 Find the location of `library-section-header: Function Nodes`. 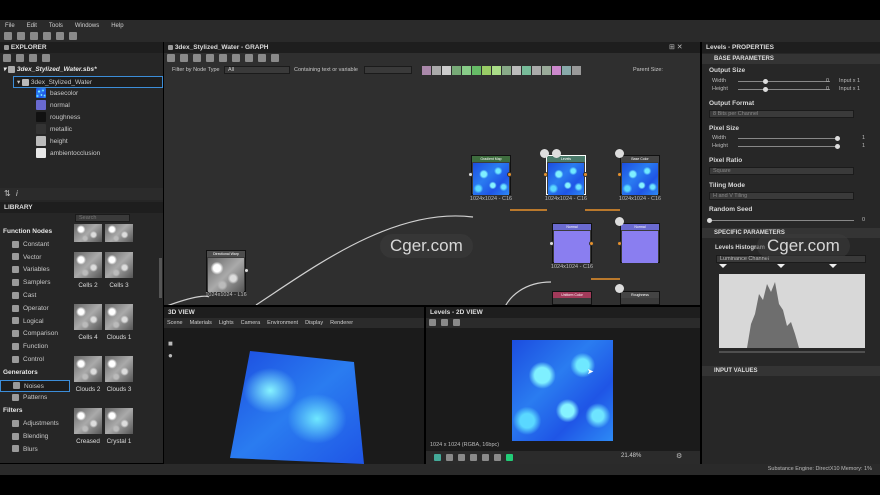

library-section-header: Function Nodes is located at coordinates (35, 232).